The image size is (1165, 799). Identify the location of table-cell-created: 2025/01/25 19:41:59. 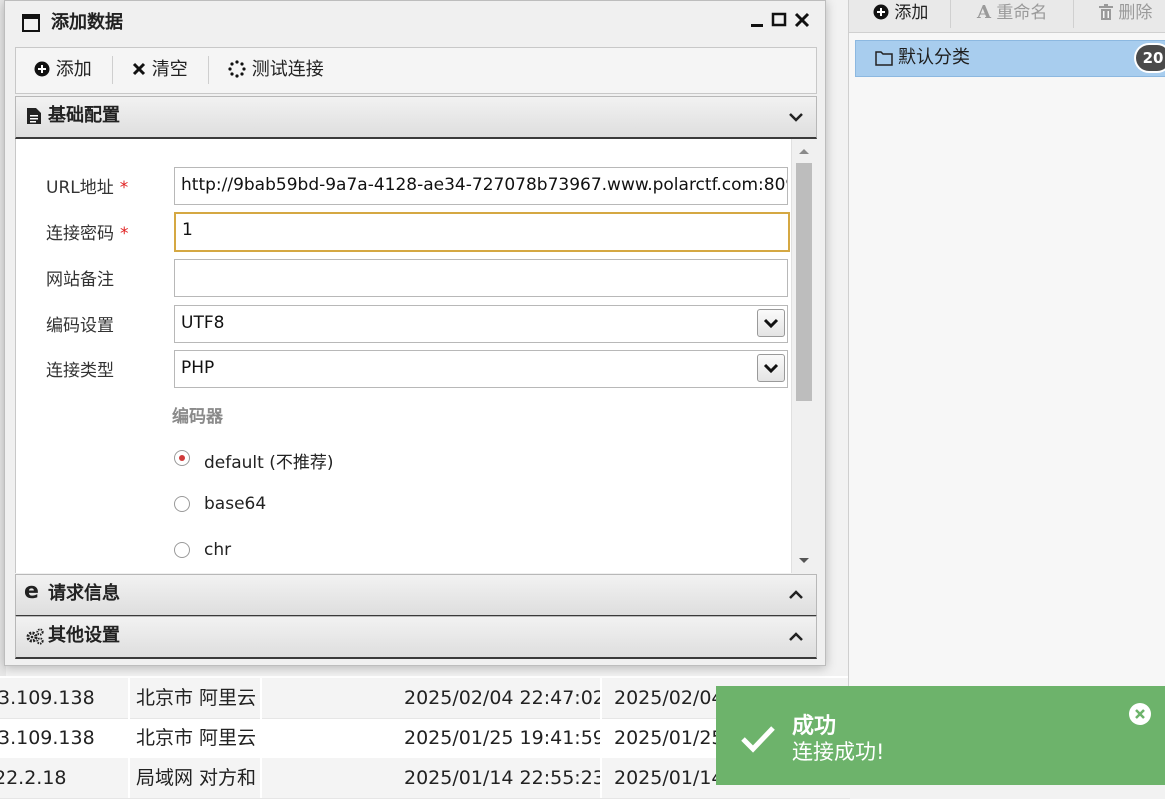
(503, 738).